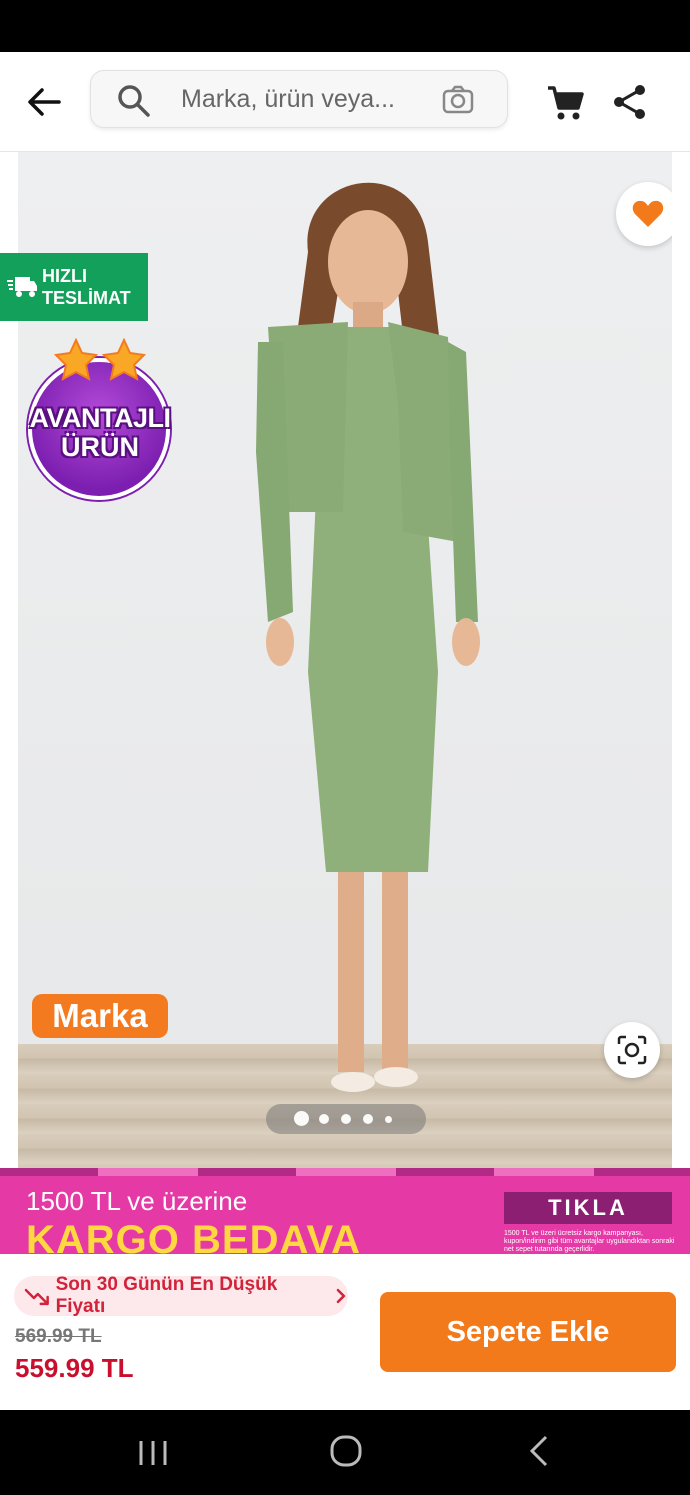 The width and height of the screenshot is (690, 1495). What do you see at coordinates (528, 1332) in the screenshot?
I see `add-to-cart-button: Sepete Ekle` at bounding box center [528, 1332].